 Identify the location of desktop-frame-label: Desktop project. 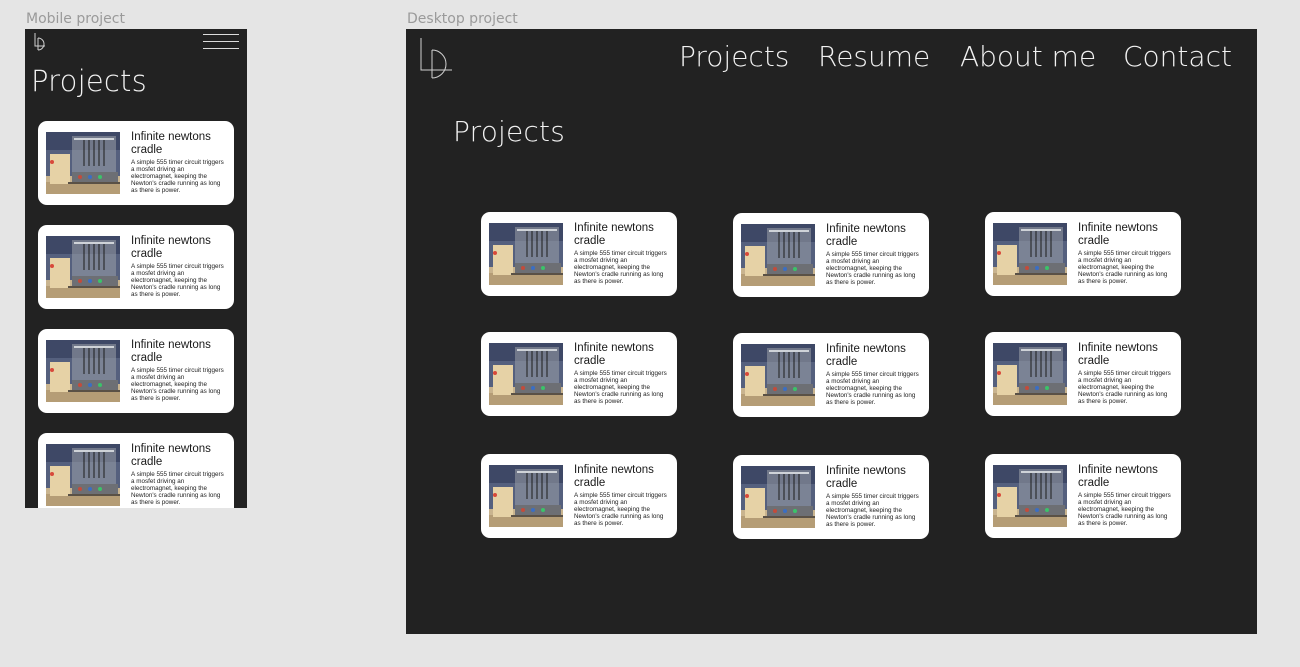
(462, 19).